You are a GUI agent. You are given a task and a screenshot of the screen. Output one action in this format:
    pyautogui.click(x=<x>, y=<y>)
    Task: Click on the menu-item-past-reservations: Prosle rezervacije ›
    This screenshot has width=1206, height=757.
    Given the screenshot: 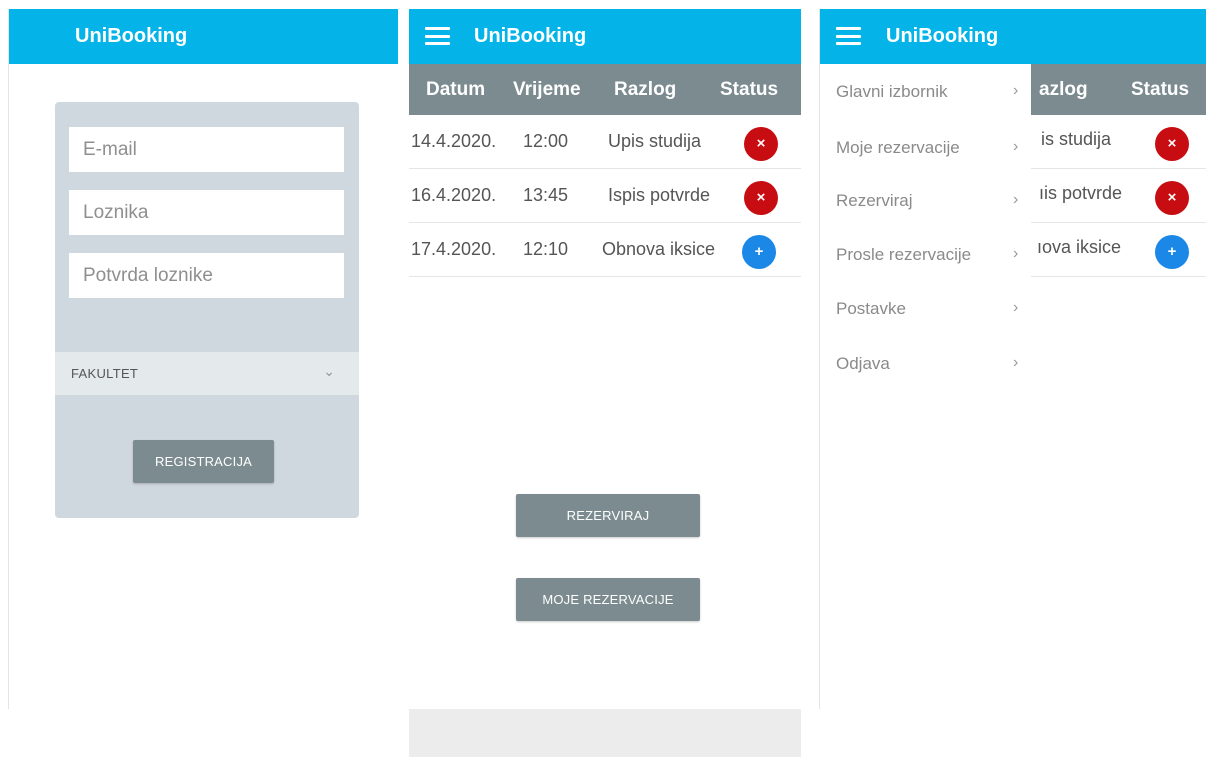 What is the action you would take?
    pyautogui.click(x=931, y=260)
    